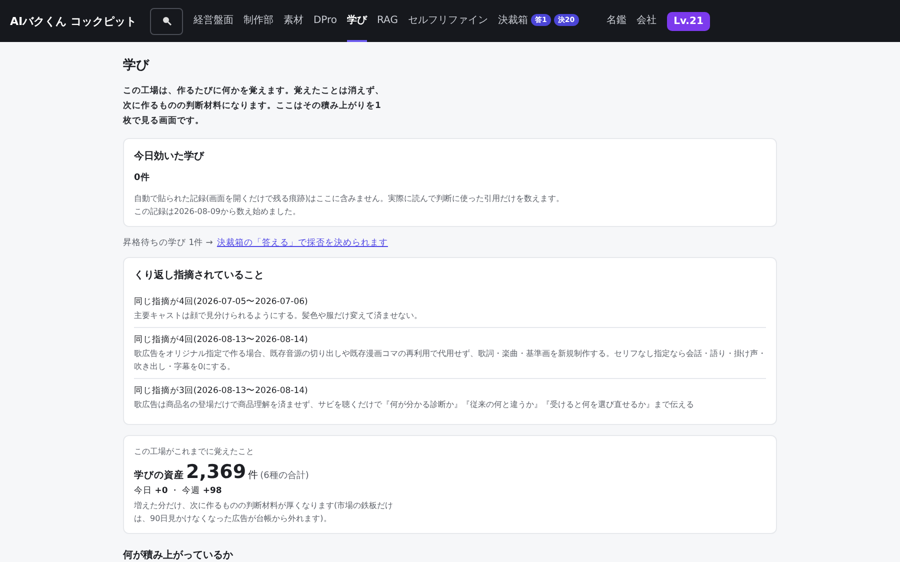 This screenshot has width=900, height=562. What do you see at coordinates (170, 156) in the screenshot?
I see `card-title: 今日効いた学び` at bounding box center [170, 156].